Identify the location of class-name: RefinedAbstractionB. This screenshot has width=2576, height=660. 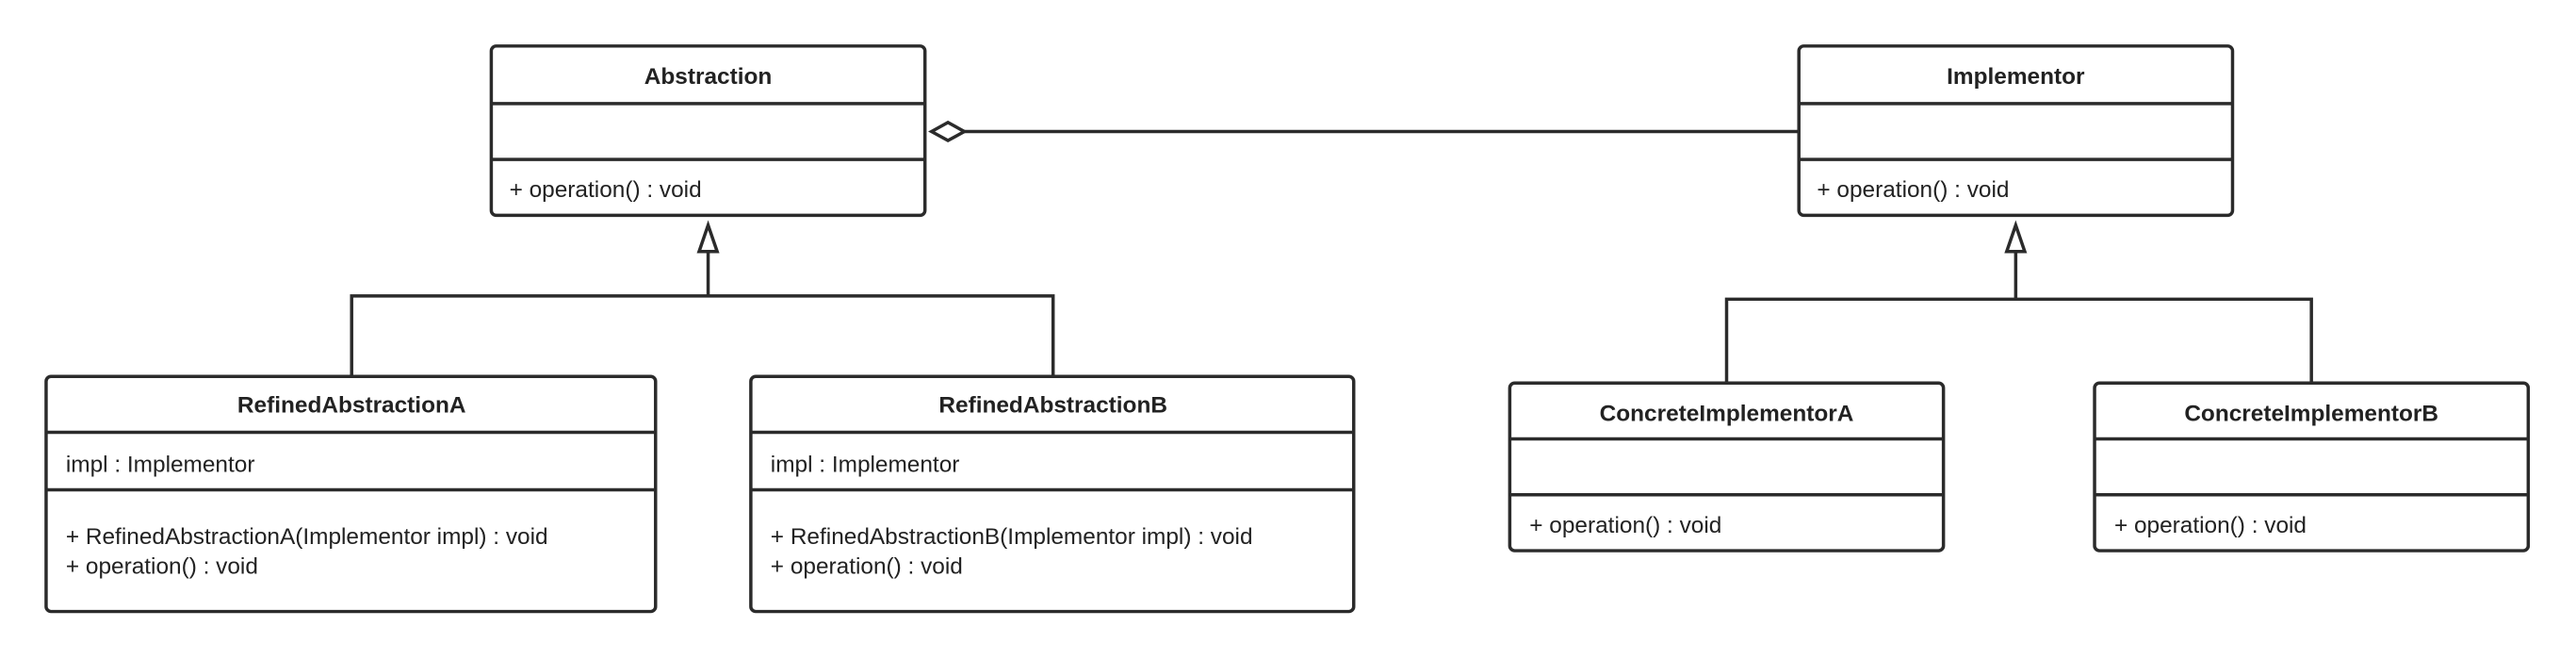
(1052, 406).